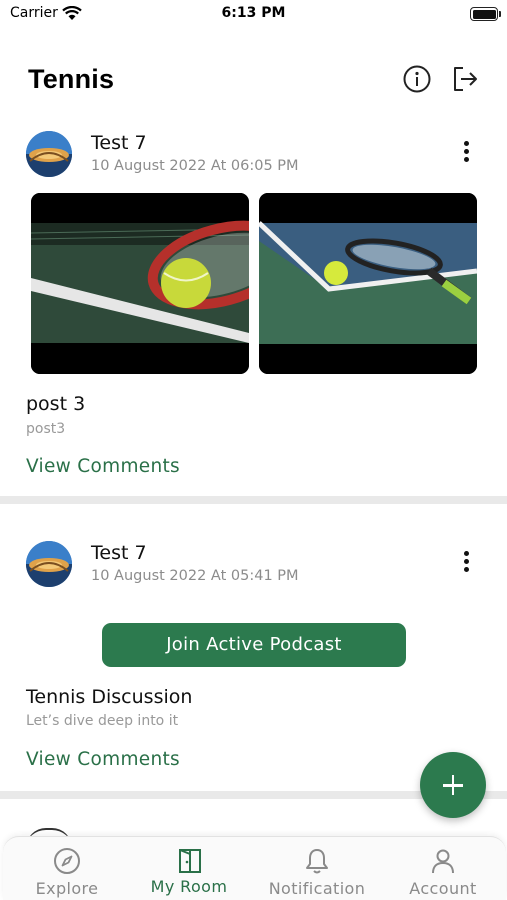  Describe the element at coordinates (254, 645) in the screenshot. I see `join-podcast-button: Join Active Podcast` at that location.